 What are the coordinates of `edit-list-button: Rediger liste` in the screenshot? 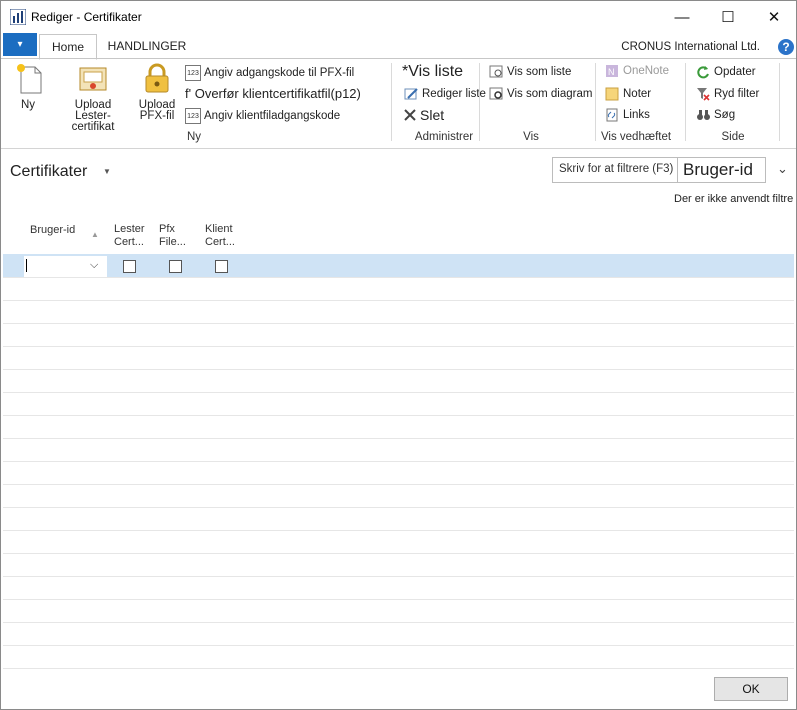 It's located at (445, 94).